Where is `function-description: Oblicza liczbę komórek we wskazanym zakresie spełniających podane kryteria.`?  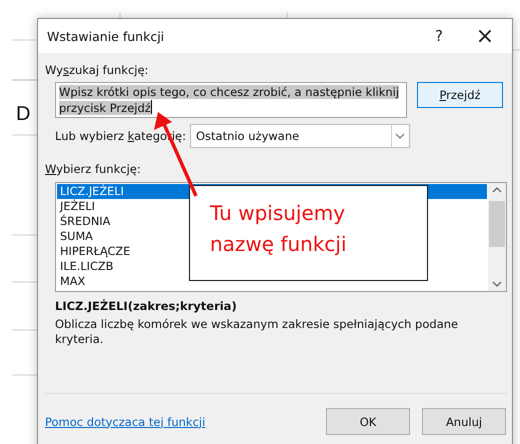 function-description: Oblicza liczbę komórek we wskazanym zakresie spełniających podane kryteria. is located at coordinates (257, 332).